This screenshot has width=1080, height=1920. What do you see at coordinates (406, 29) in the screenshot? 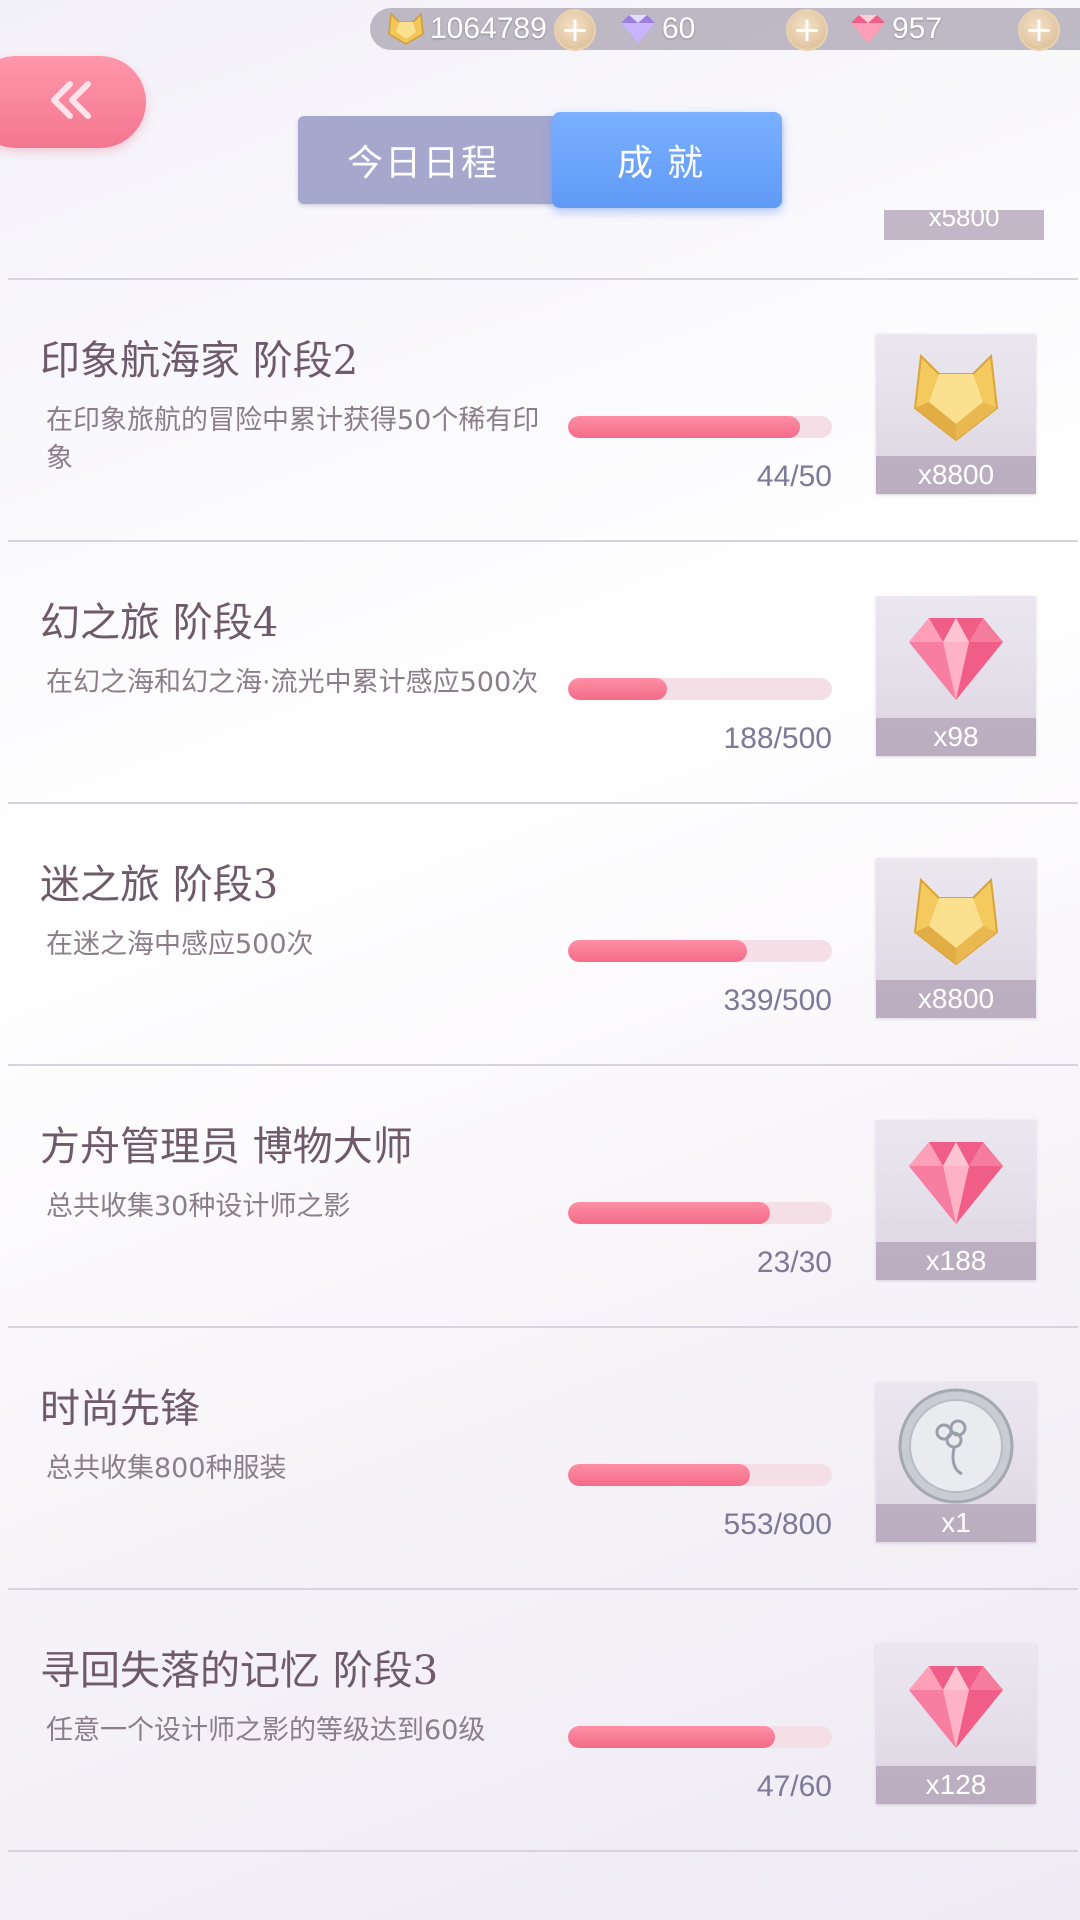
I see `cat-crystal-icon` at bounding box center [406, 29].